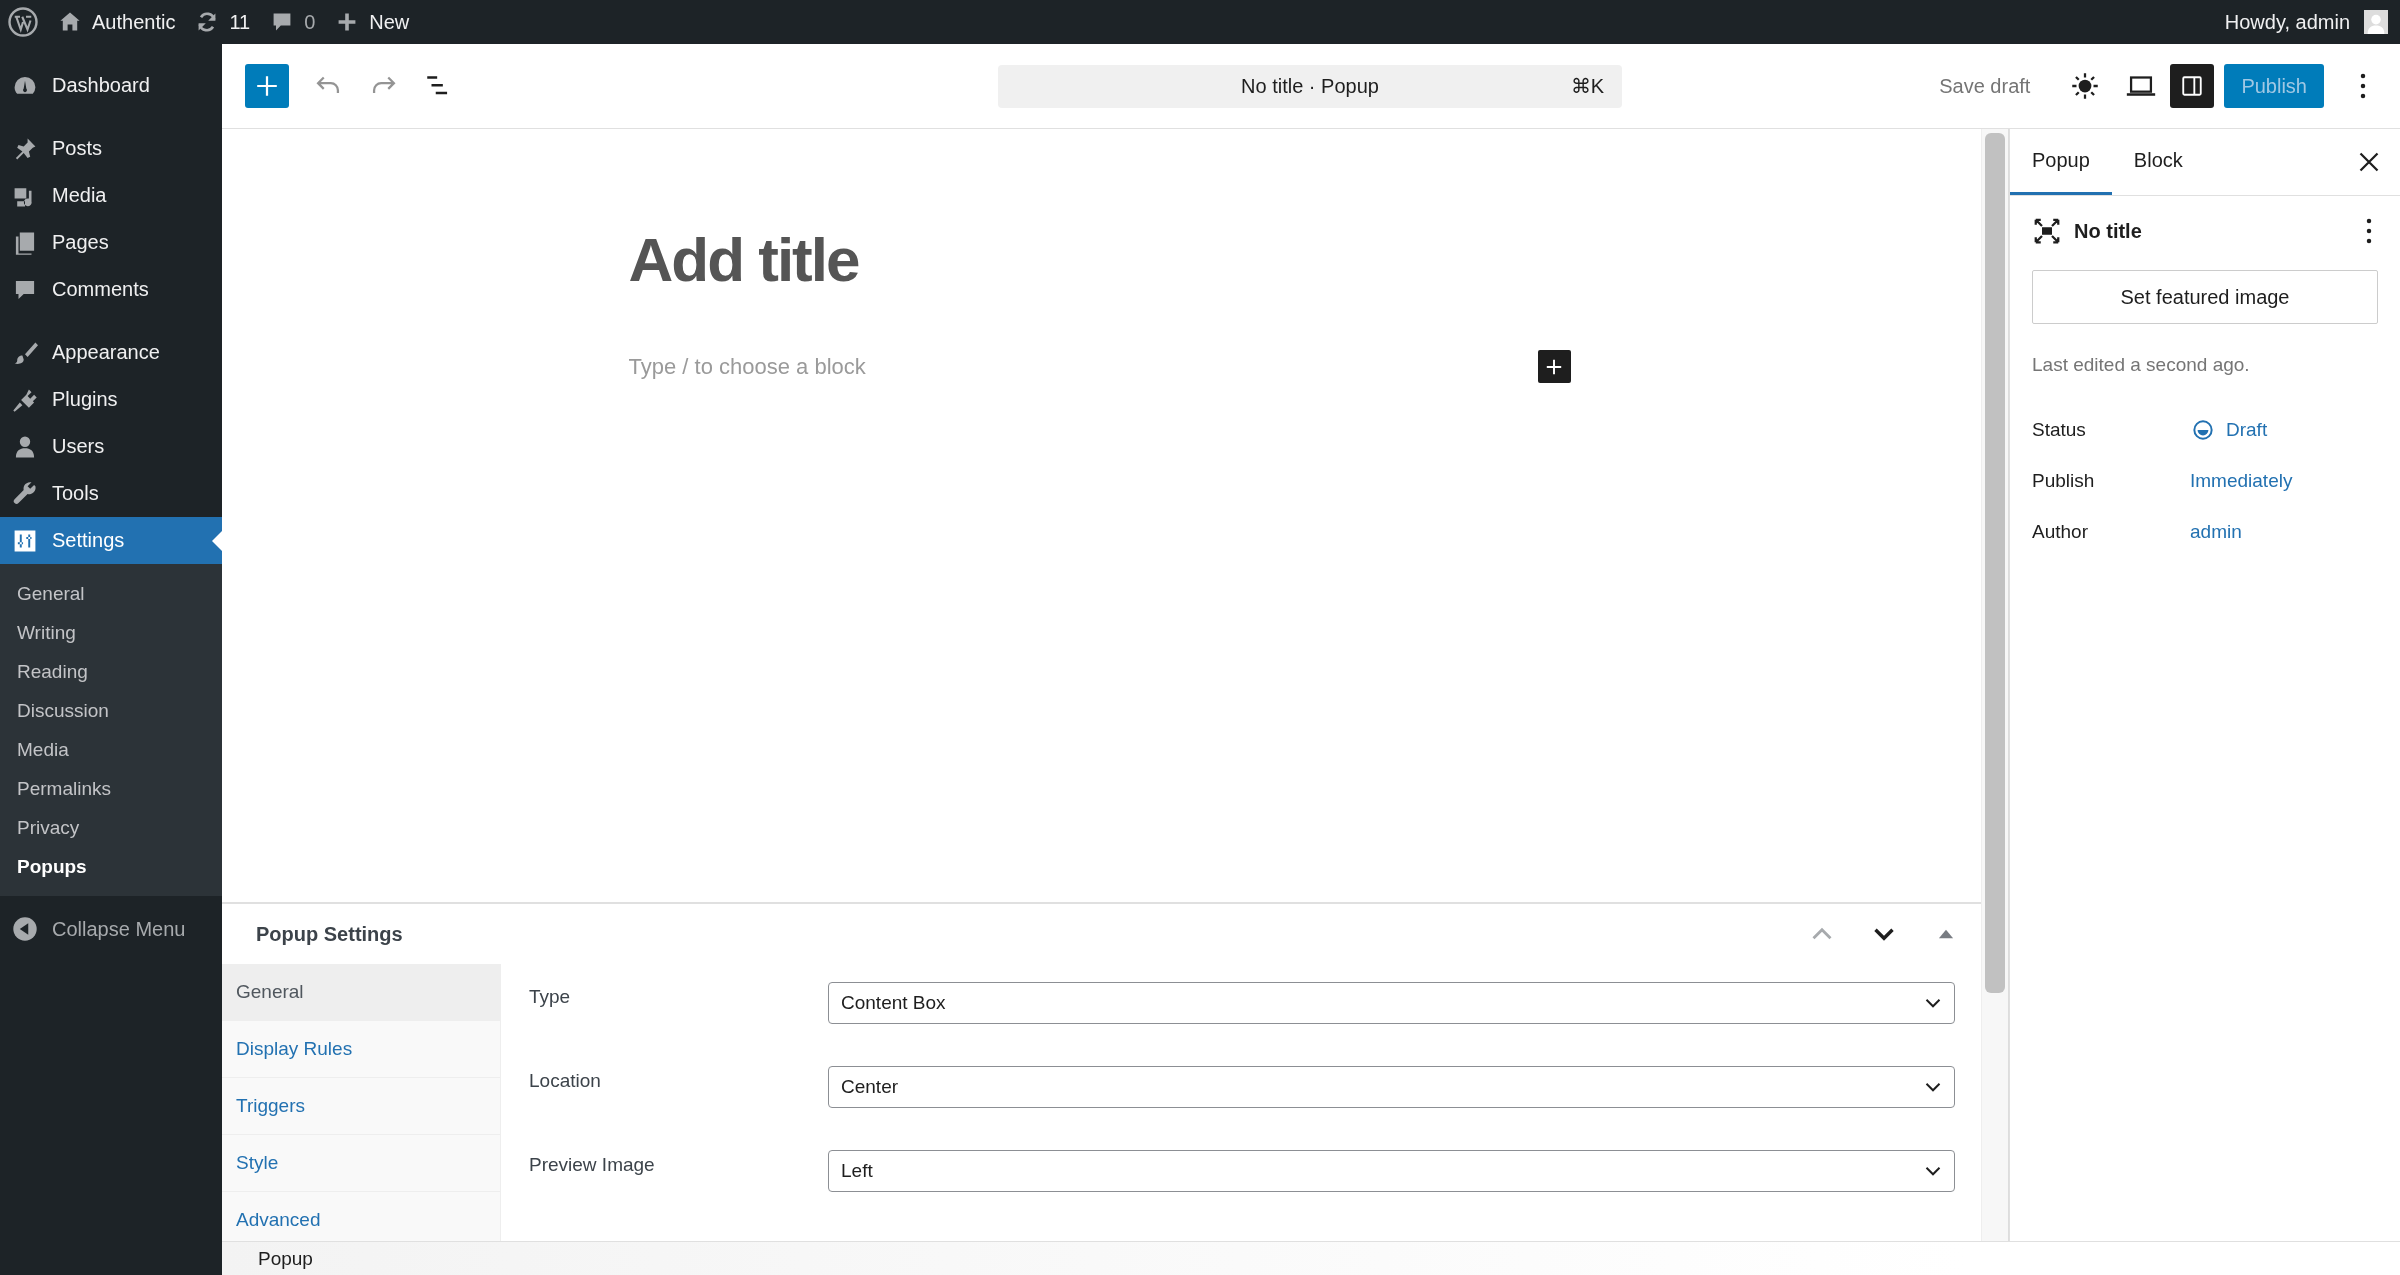 Image resolution: width=2400 pixels, height=1275 pixels. Describe the element at coordinates (111, 493) in the screenshot. I see `menu-item: Tools` at that location.